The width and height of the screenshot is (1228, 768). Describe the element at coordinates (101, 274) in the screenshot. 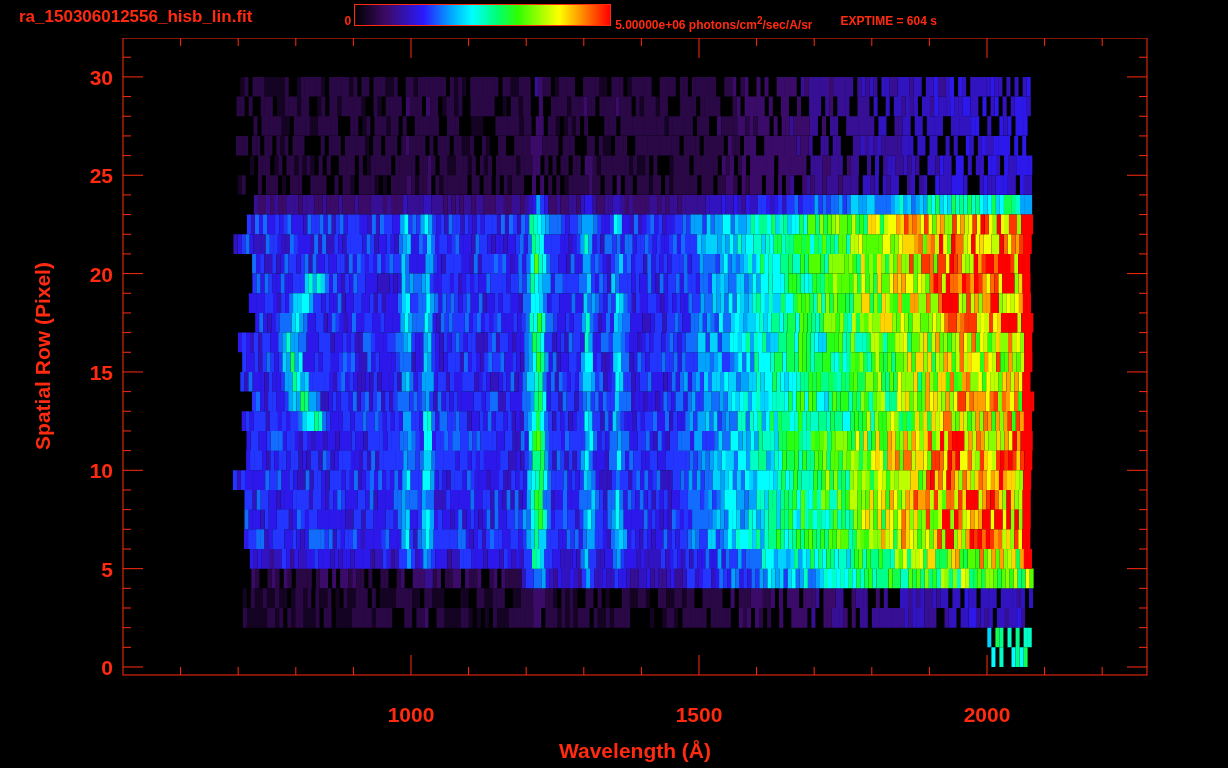

I see `y-tick-label: 20` at that location.